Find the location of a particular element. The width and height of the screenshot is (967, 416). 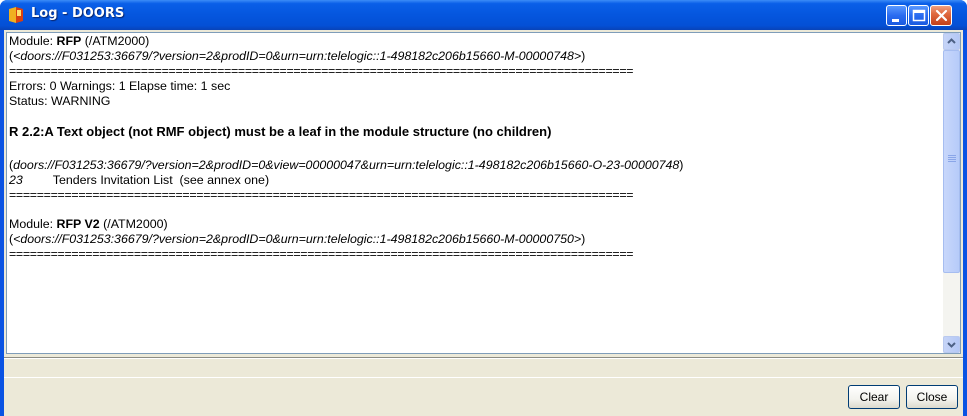

maximize-button is located at coordinates (918, 15).